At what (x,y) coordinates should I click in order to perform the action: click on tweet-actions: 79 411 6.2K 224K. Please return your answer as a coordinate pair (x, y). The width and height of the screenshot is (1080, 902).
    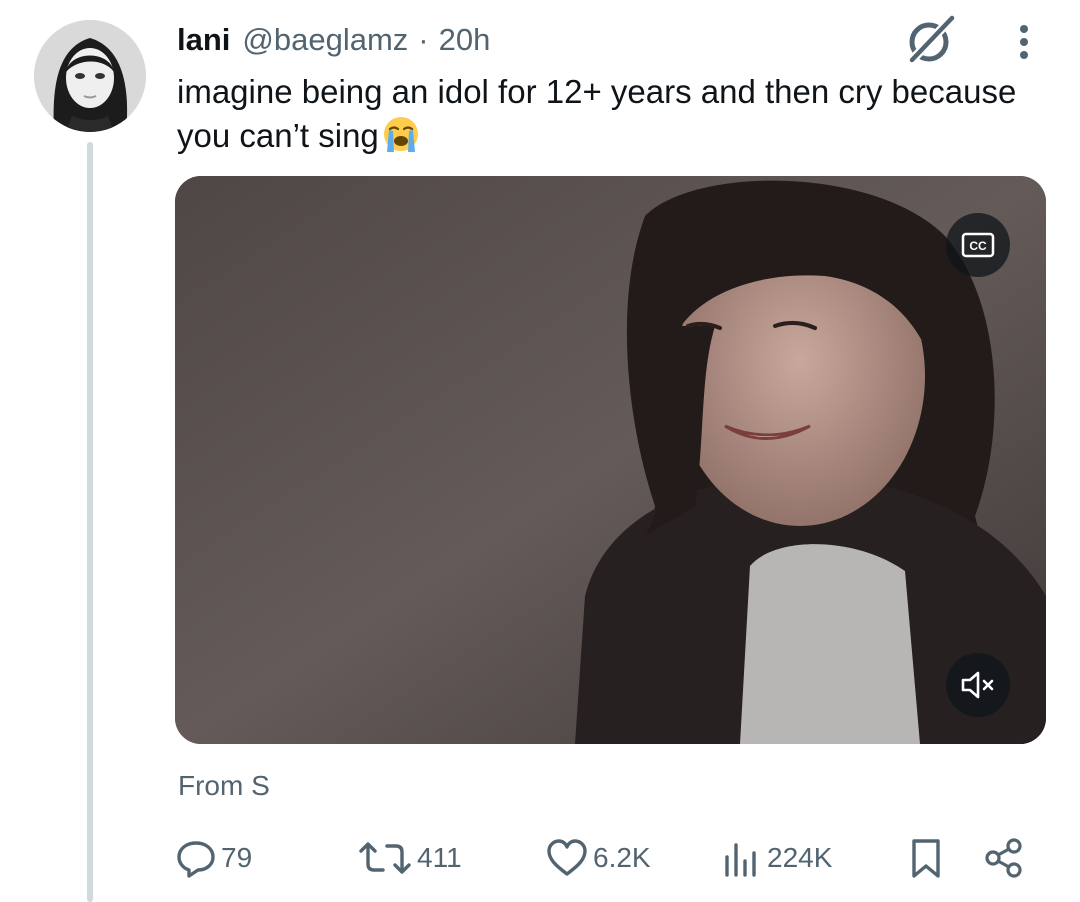
    Looking at the image, I should click on (605, 858).